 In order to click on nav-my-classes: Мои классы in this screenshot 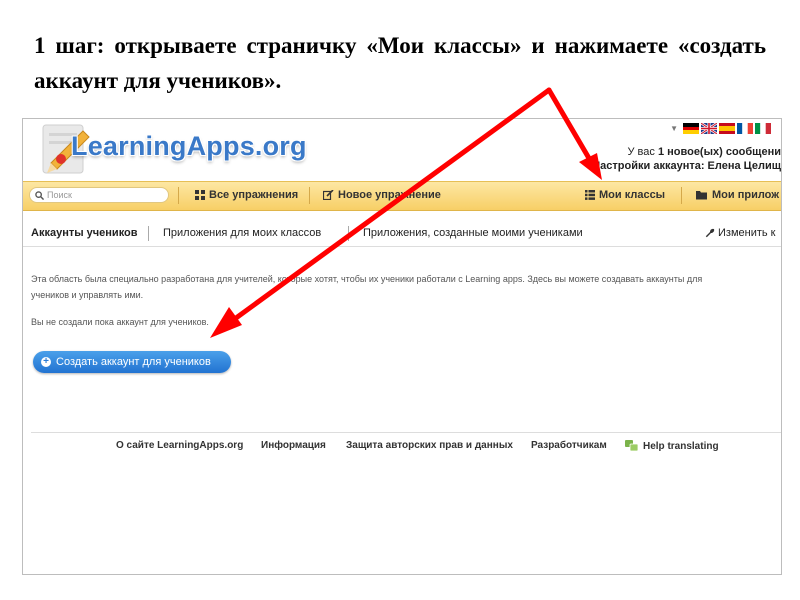, I will do `click(625, 195)`.